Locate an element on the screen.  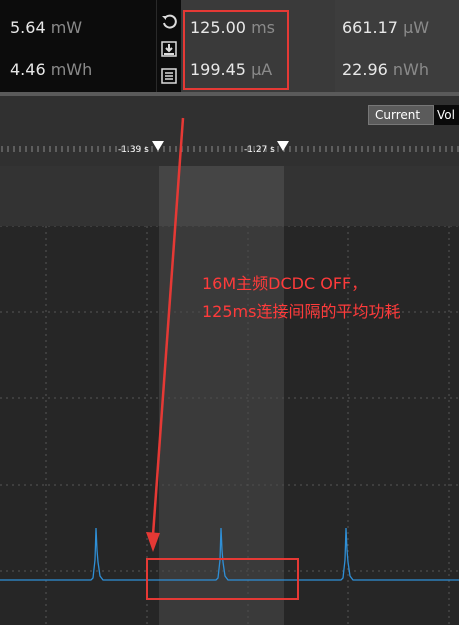
annotation-text: 16M主频DCDC OFF， 125ms连接间隔的平均功耗 is located at coordinates (301, 298).